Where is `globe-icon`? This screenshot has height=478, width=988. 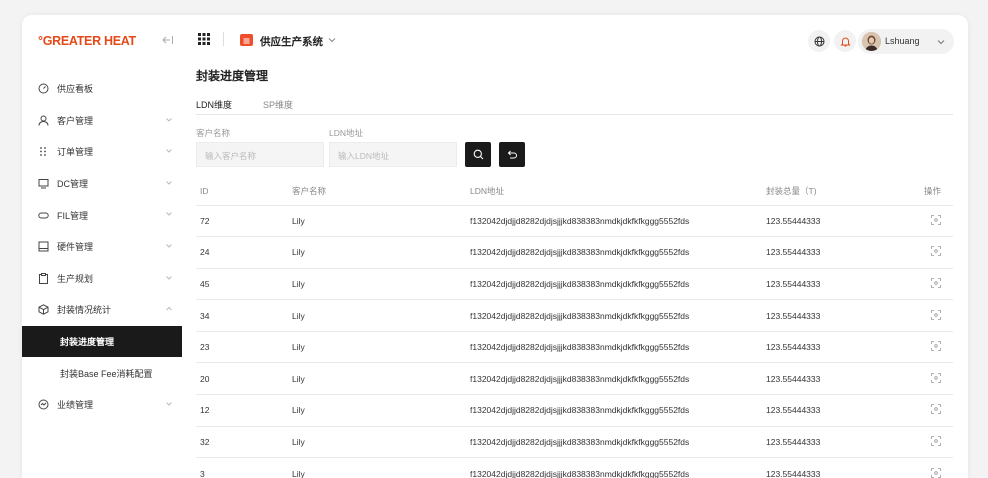 globe-icon is located at coordinates (819, 41).